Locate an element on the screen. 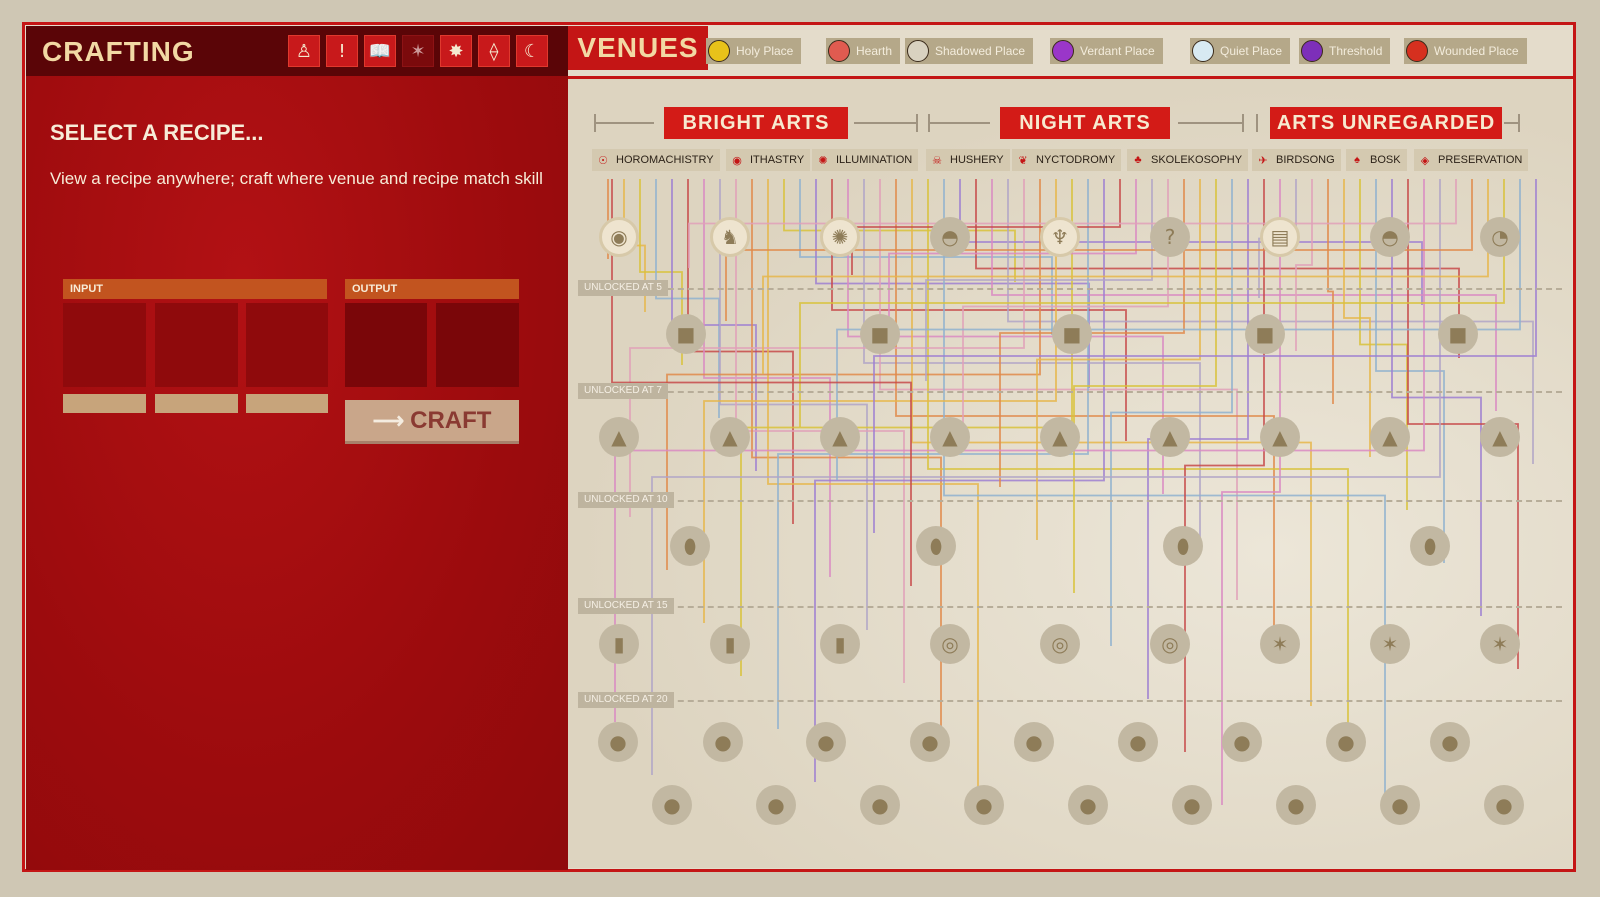 The width and height of the screenshot is (1600, 897). bracket-tick is located at coordinates (1257, 123).